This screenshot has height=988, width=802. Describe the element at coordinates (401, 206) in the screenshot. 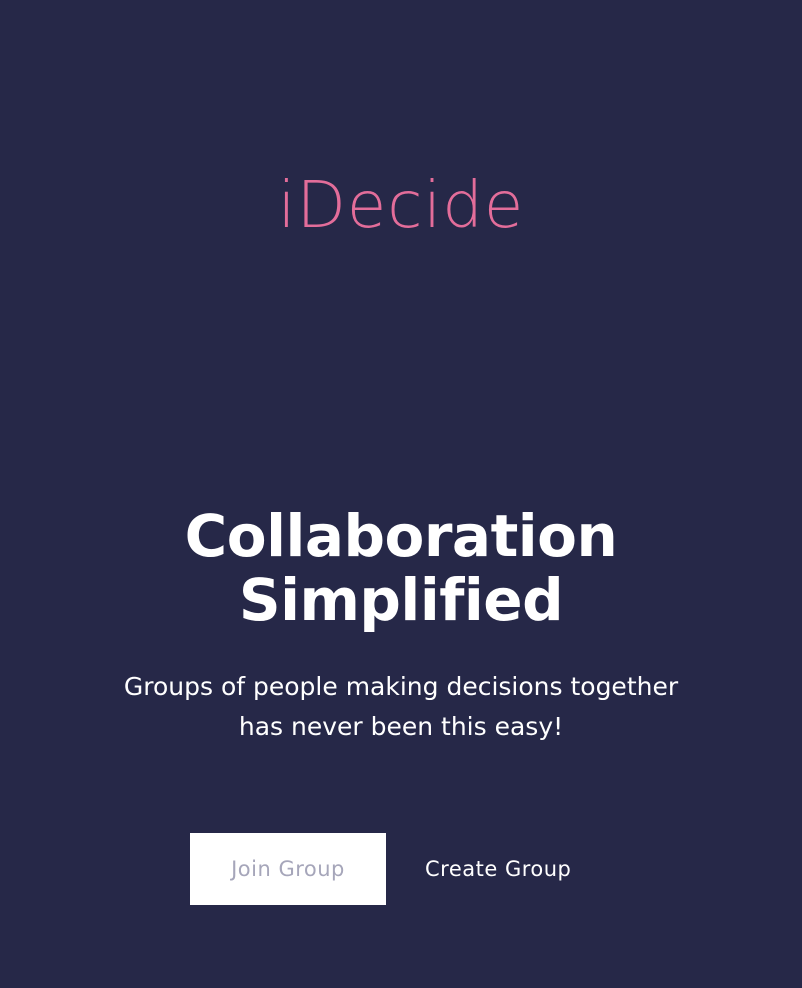

I see `app-logo: iDecide` at that location.